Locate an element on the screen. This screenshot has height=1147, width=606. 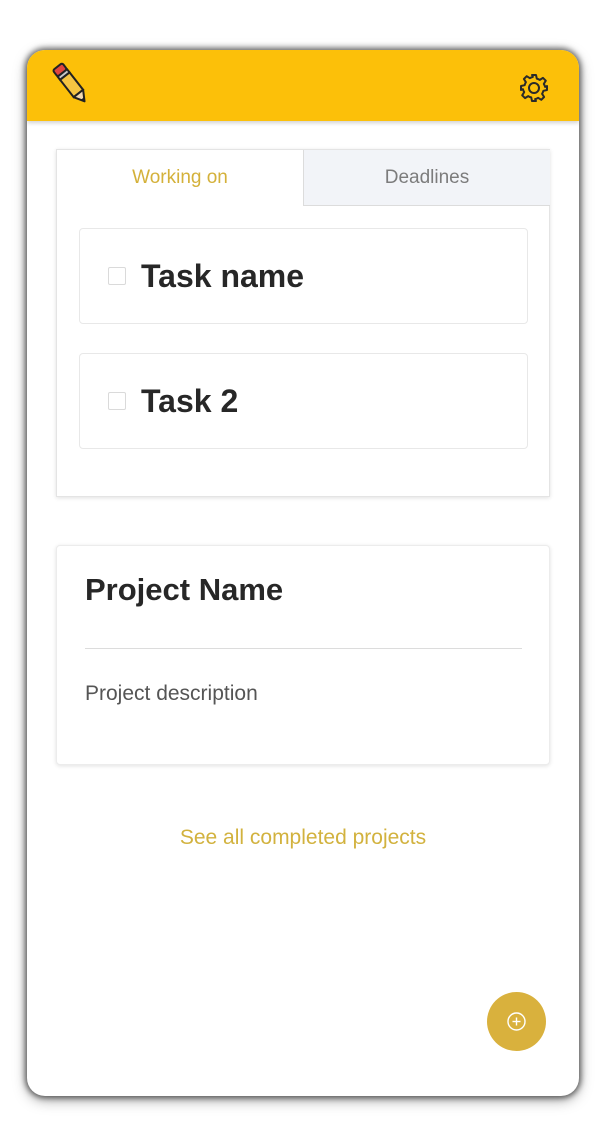
task-tabs: Working on Deadlines is located at coordinates (304, 178).